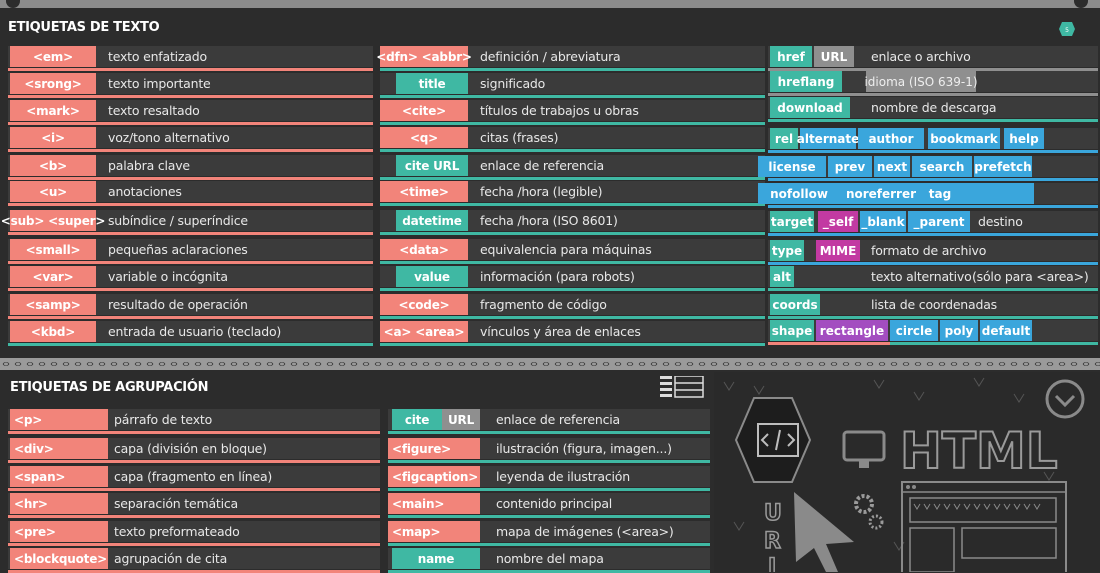 The width and height of the screenshot is (1100, 573). Describe the element at coordinates (424, 110) in the screenshot. I see `text-col2-tag: <cite>` at that location.